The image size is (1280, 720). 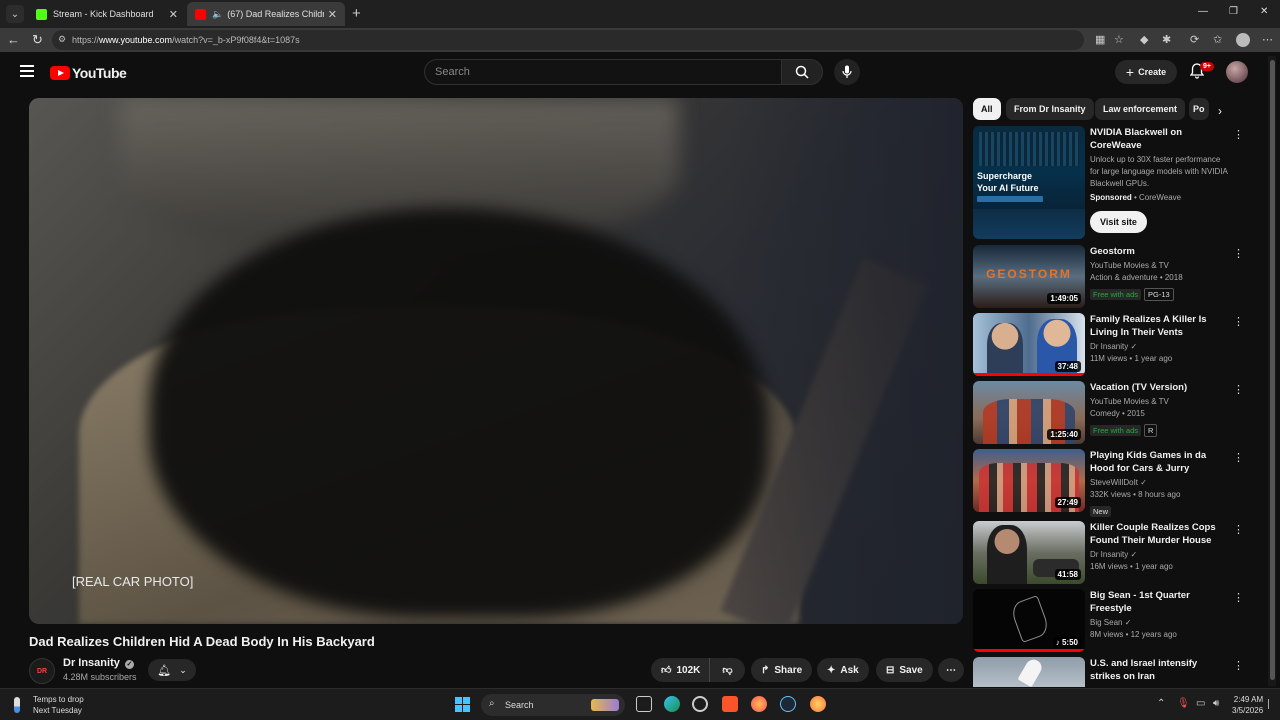 What do you see at coordinates (1161, 703) in the screenshot?
I see `tray-chevron-icon: ⌃` at bounding box center [1161, 703].